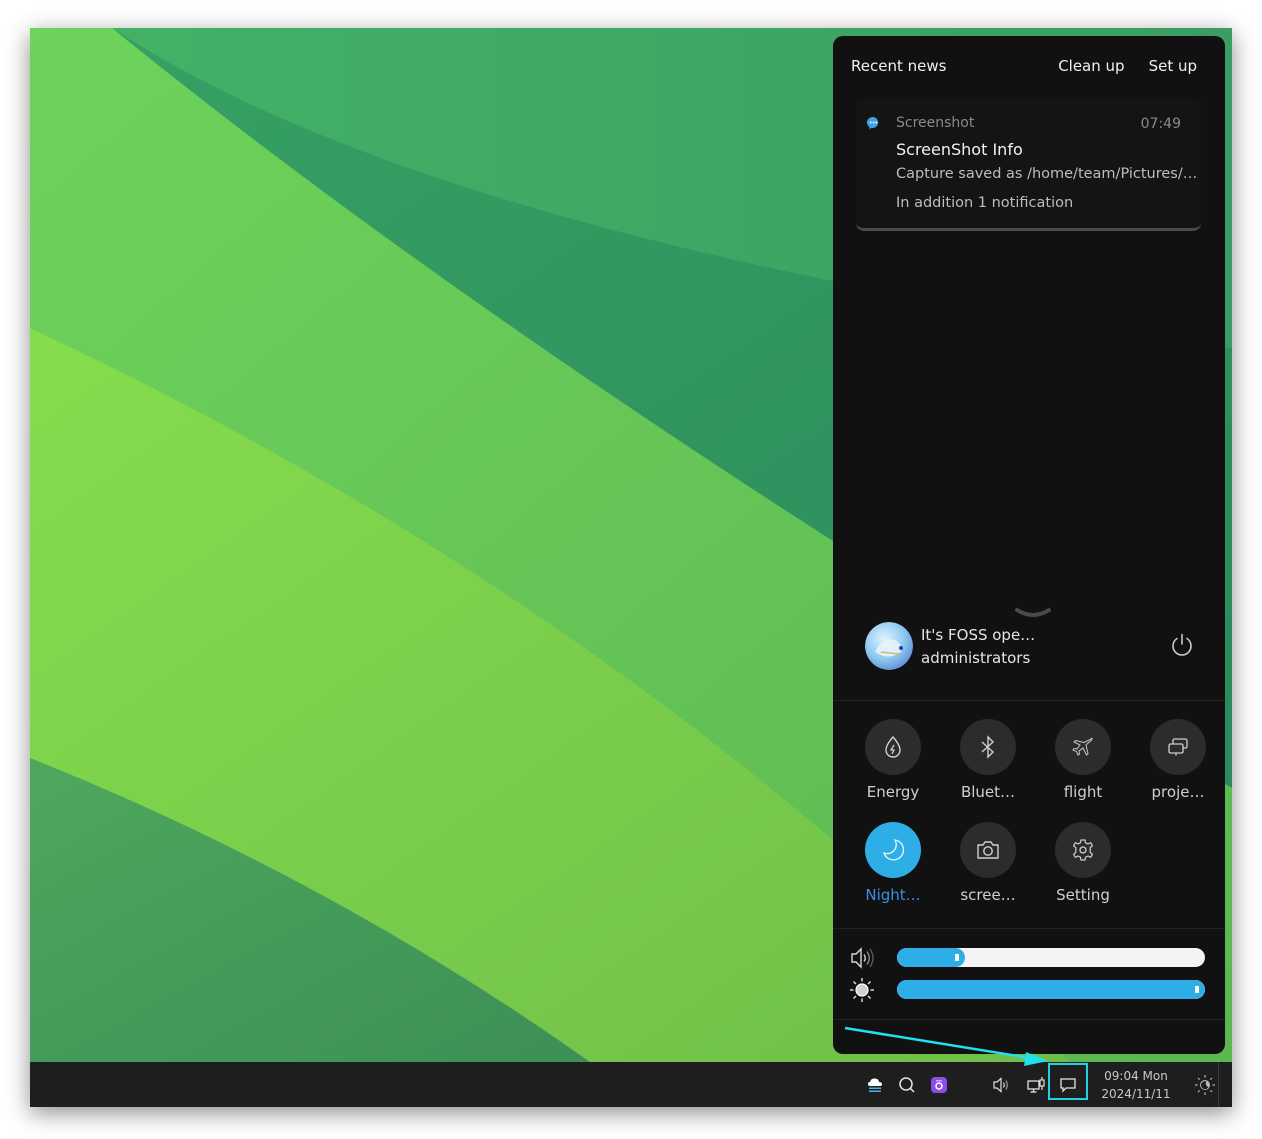 The height and width of the screenshot is (1139, 1262). What do you see at coordinates (893, 747) in the screenshot?
I see `energy-saver-icon` at bounding box center [893, 747].